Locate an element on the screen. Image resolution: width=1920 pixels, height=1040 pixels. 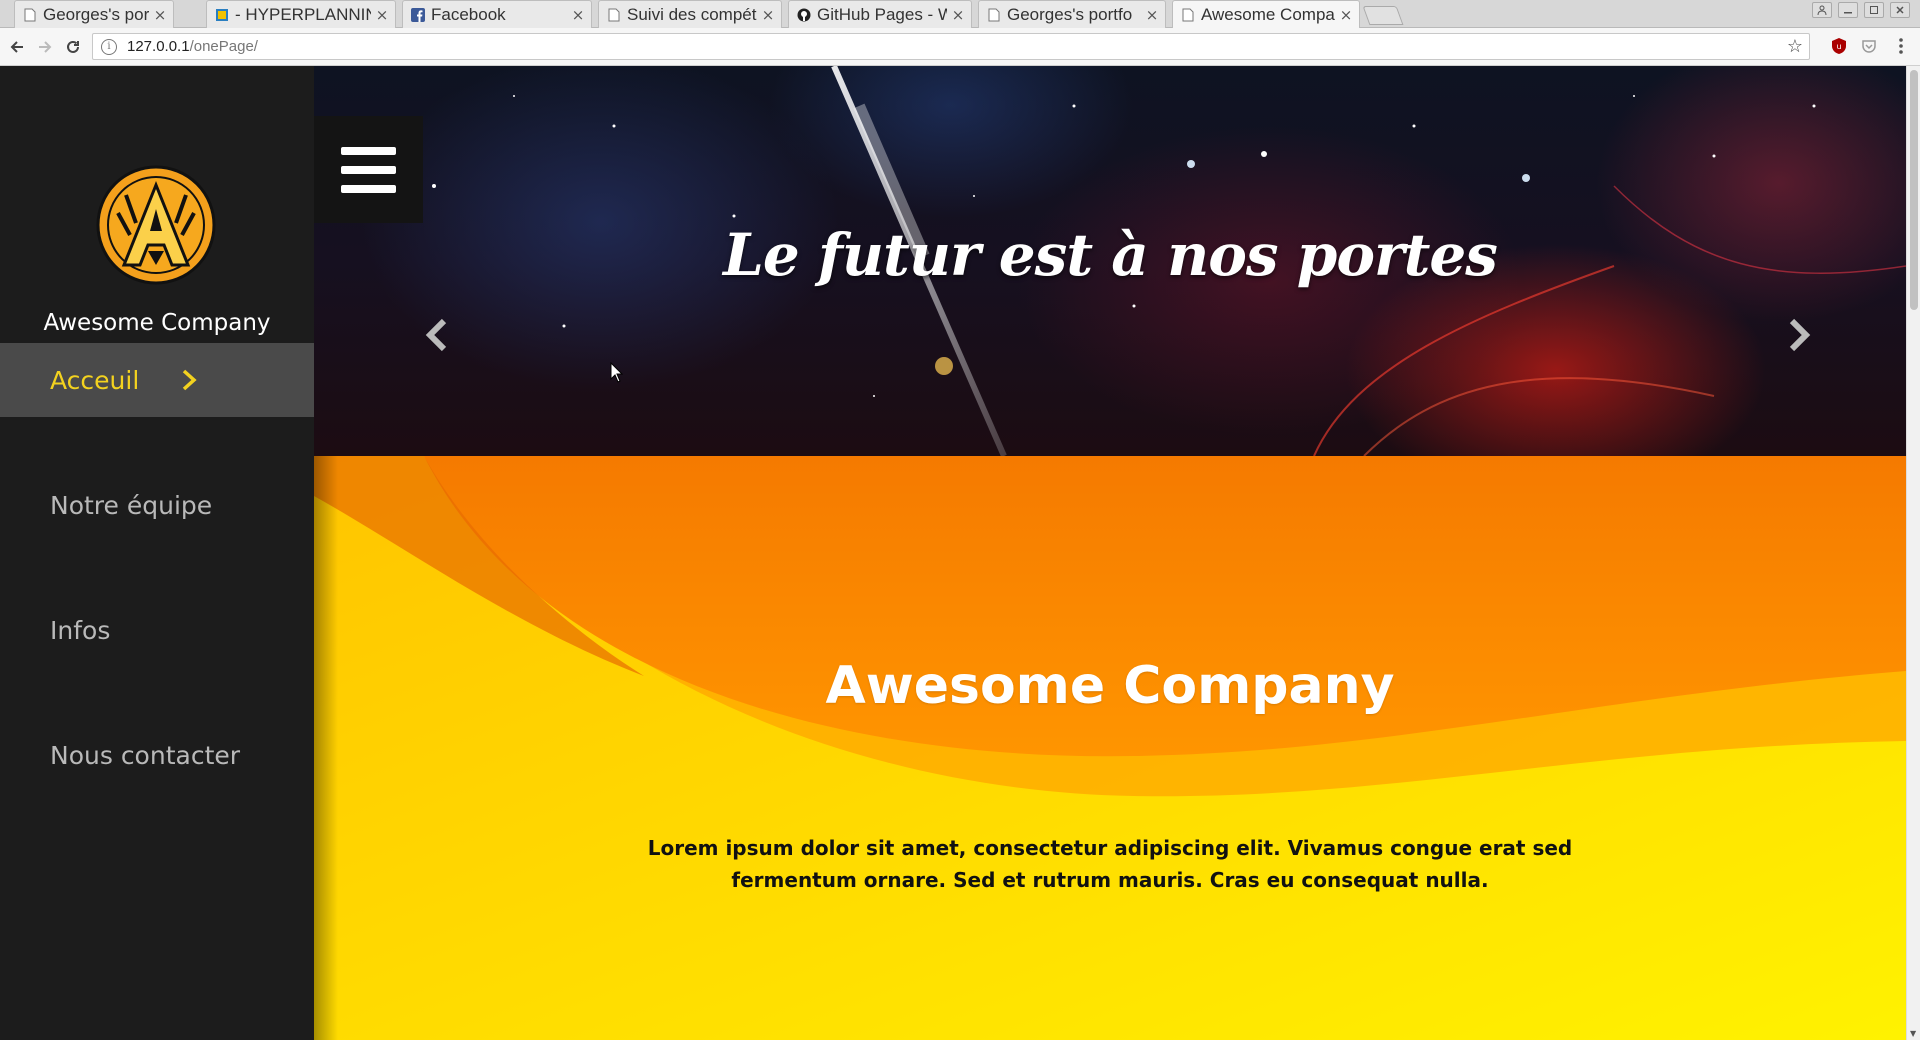
svg-text: u is located at coordinates (1838, 46).